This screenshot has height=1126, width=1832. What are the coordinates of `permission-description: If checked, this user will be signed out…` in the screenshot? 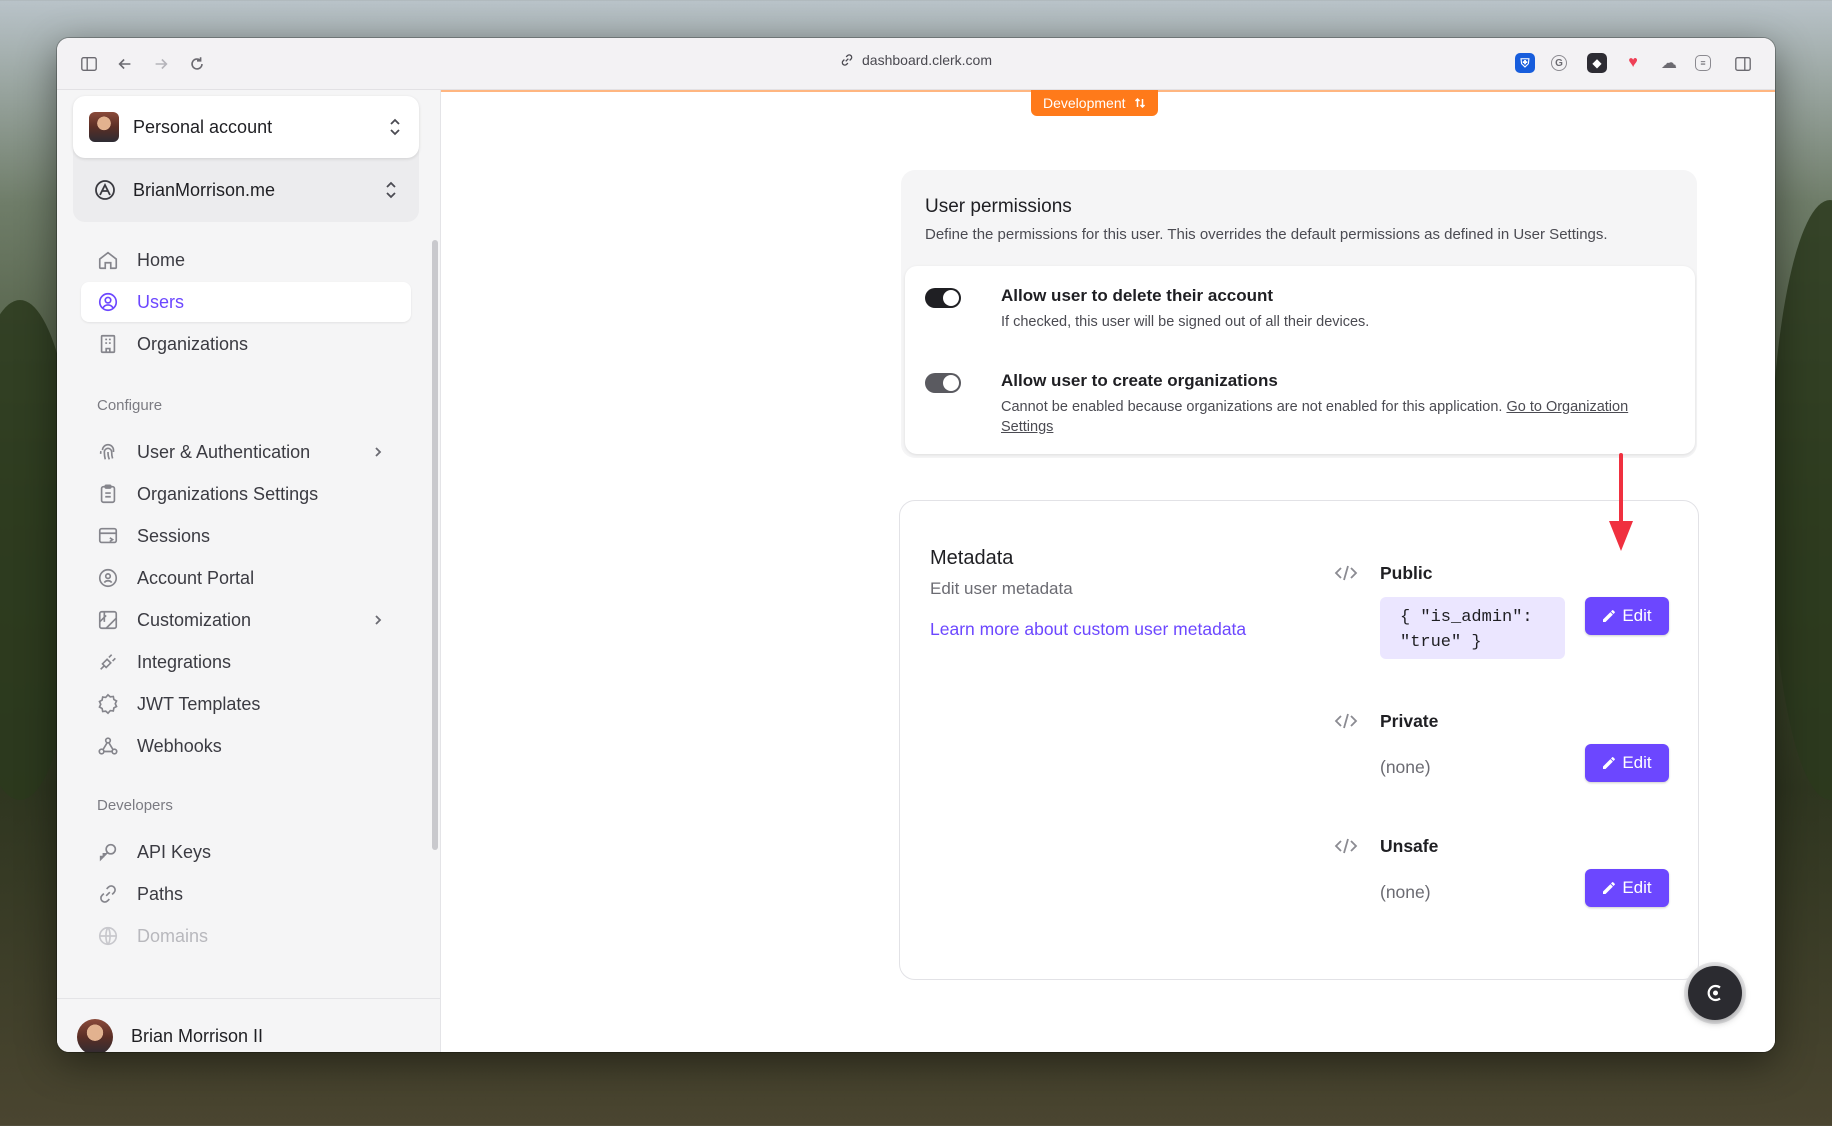 It's located at (1185, 322).